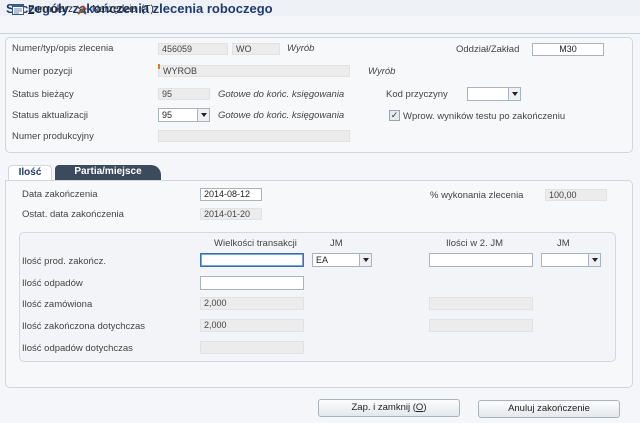 This screenshot has width=640, height=423. What do you see at coordinates (417, 94) in the screenshot?
I see `reason-code-label: Kod przyczyny` at bounding box center [417, 94].